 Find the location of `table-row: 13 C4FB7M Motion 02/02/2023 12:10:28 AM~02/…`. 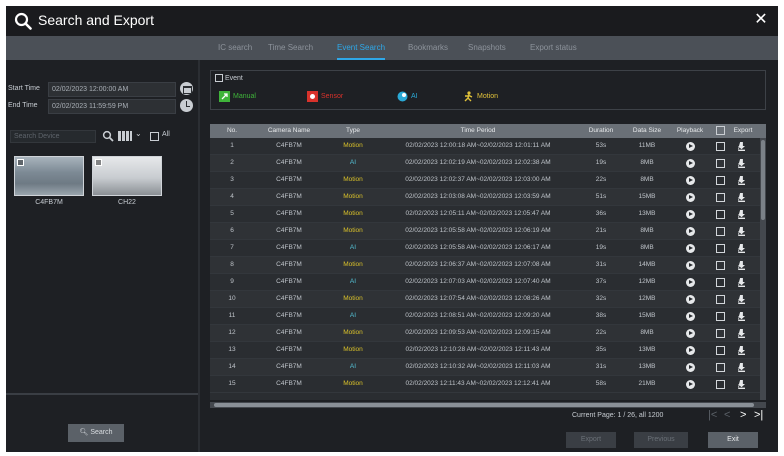

table-row: 13 C4FB7M Motion 02/02/2023 12:10:28 AM~02/… is located at coordinates (485, 350).